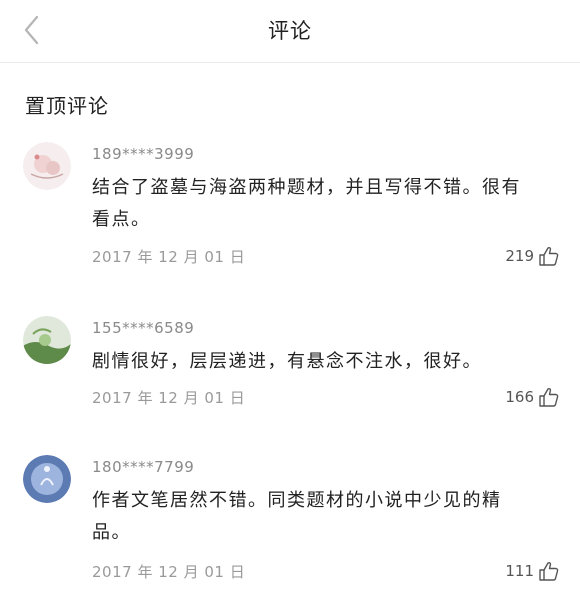 Image resolution: width=580 pixels, height=595 pixels. I want to click on comment-text: 作者文笔居然不错。同类题材的小说中少见的精 品。, so click(297, 516).